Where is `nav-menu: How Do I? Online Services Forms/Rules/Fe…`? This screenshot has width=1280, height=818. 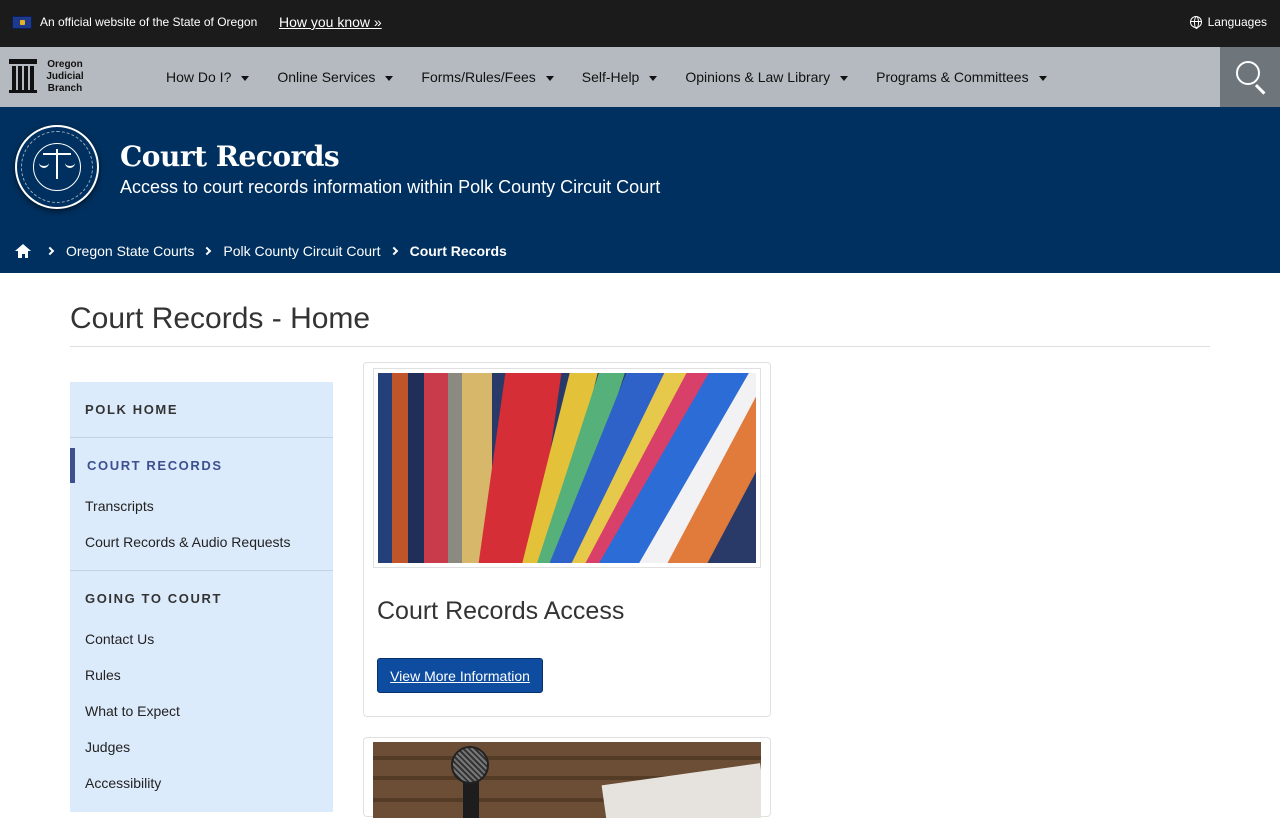 nav-menu: How Do I? Online Services Forms/Rules/Fe… is located at coordinates (620, 77).